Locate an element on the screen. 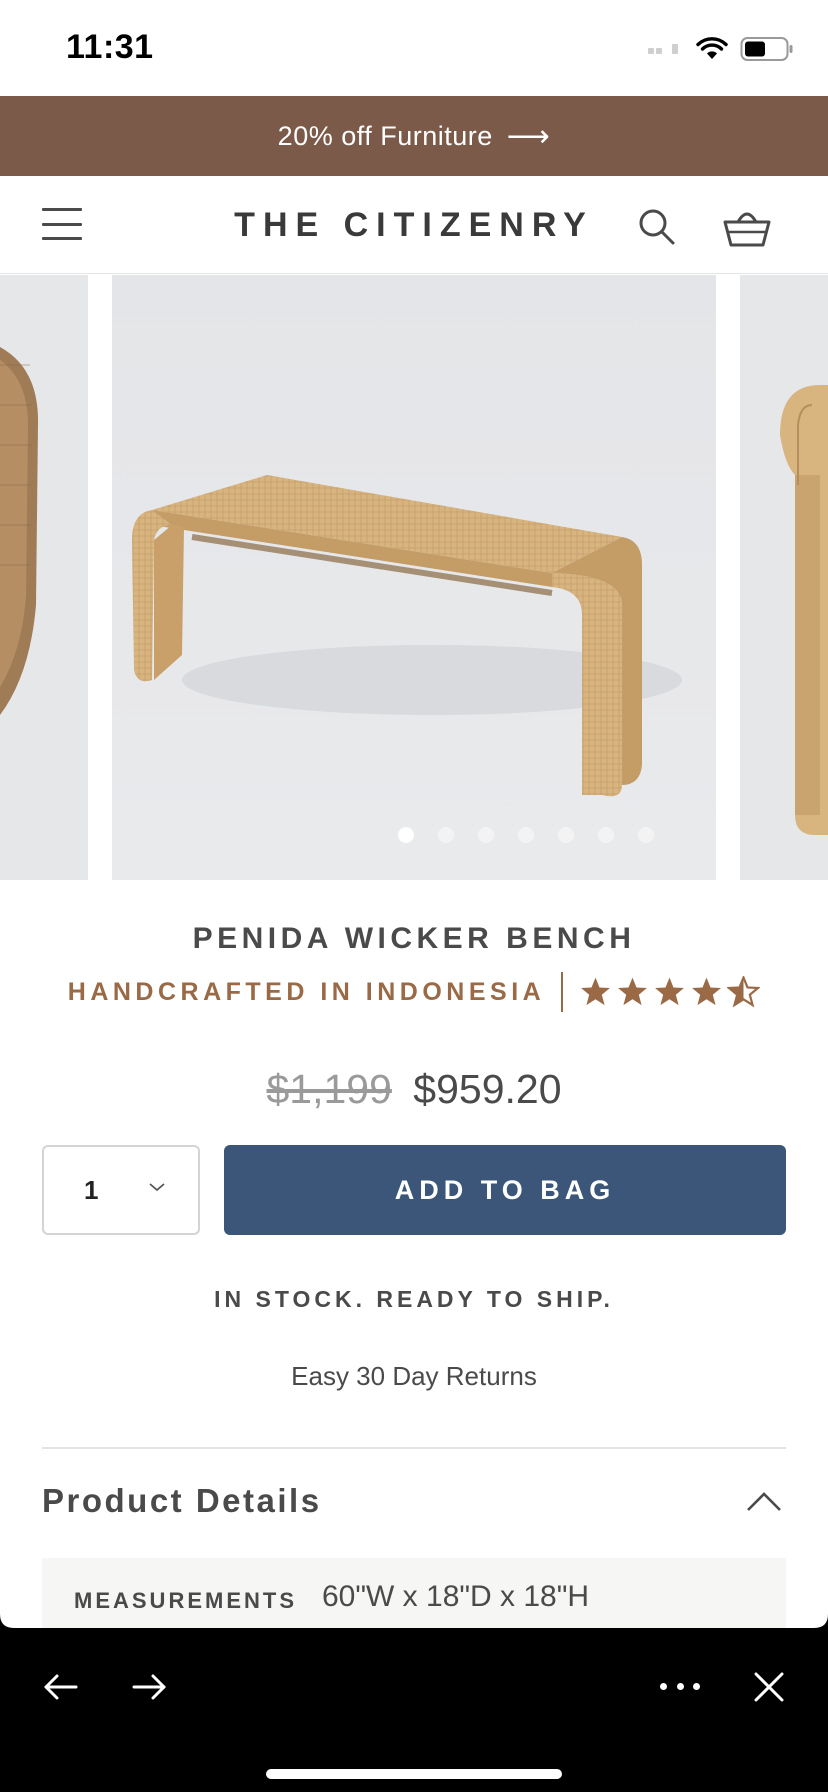  wifi-icon is located at coordinates (712, 48).